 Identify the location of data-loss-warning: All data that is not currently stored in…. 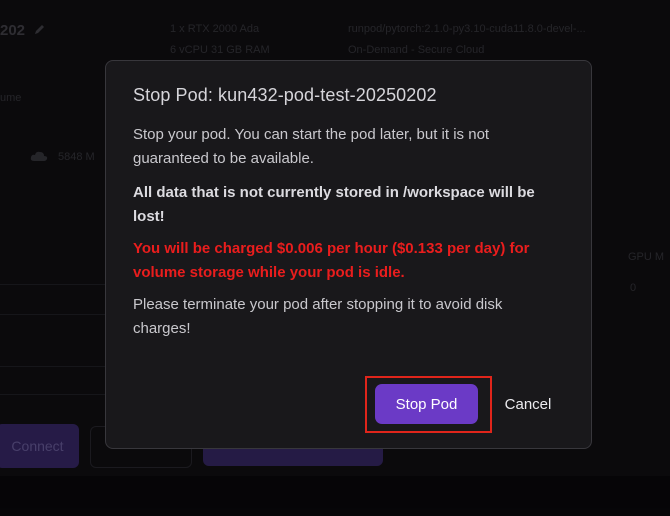
(334, 204).